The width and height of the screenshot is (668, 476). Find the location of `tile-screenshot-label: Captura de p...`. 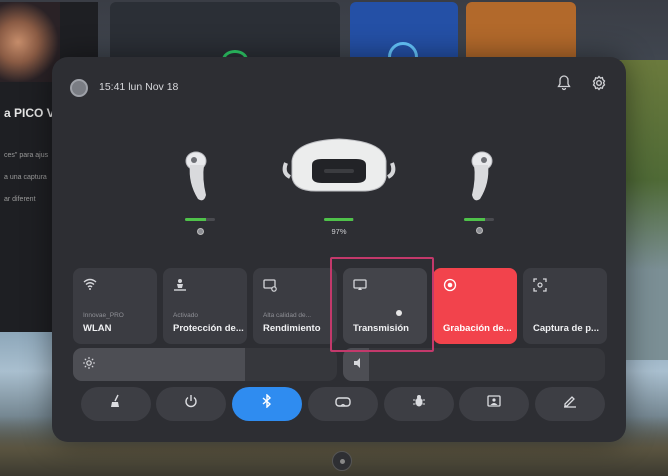

tile-screenshot-label: Captura de p... is located at coordinates (566, 328).